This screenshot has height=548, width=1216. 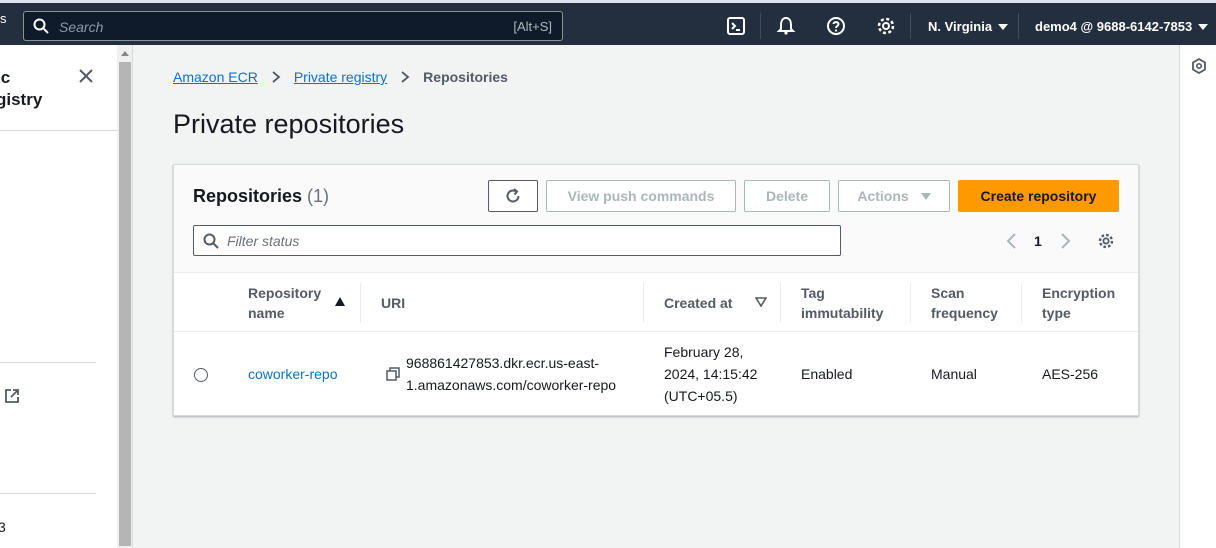 I want to click on copy-icon, so click(x=393, y=374).